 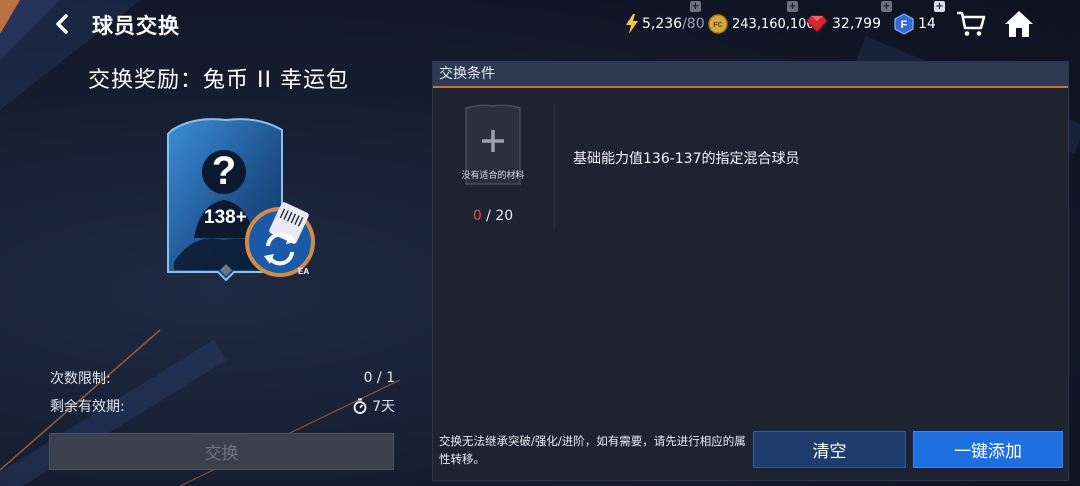 I want to click on condition-text: 基础能力值136-137的指定混合球员, so click(x=686, y=159).